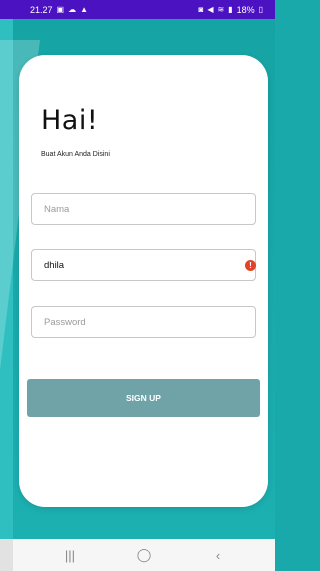  I want to click on navigation-bar: ||| ◯ ‹, so click(144, 555).